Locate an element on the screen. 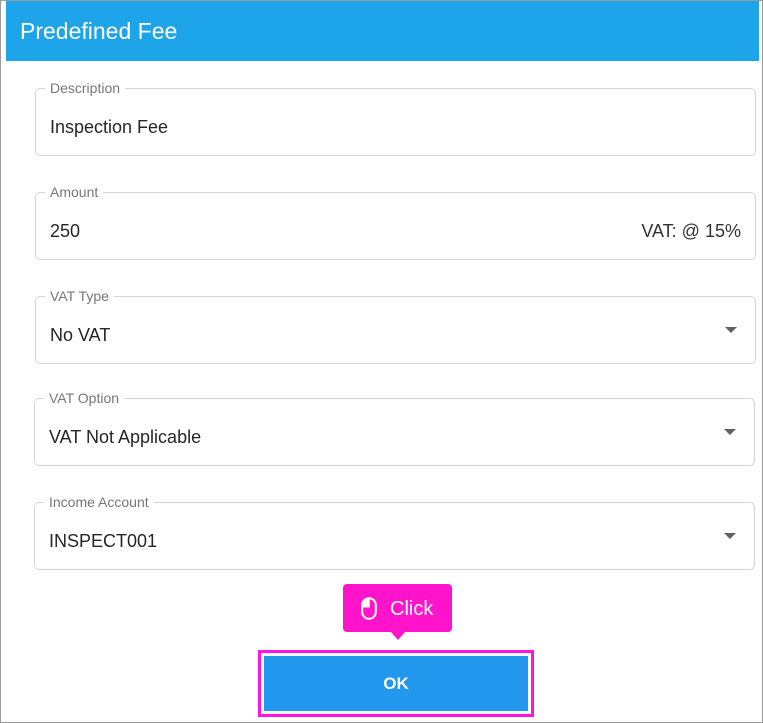  description-field: Description Inspection Fee is located at coordinates (395, 117).